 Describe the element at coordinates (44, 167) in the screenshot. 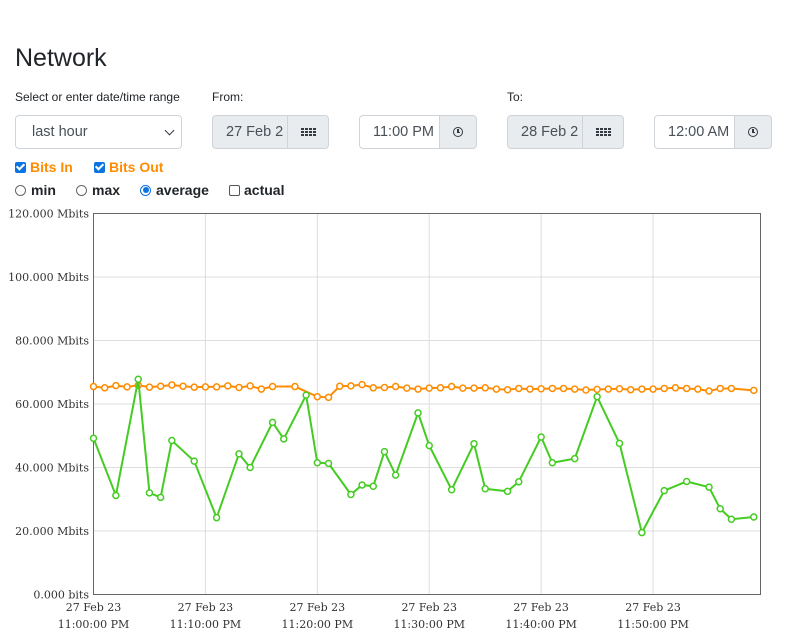

I see `bits-in-toggle: Bits In` at that location.